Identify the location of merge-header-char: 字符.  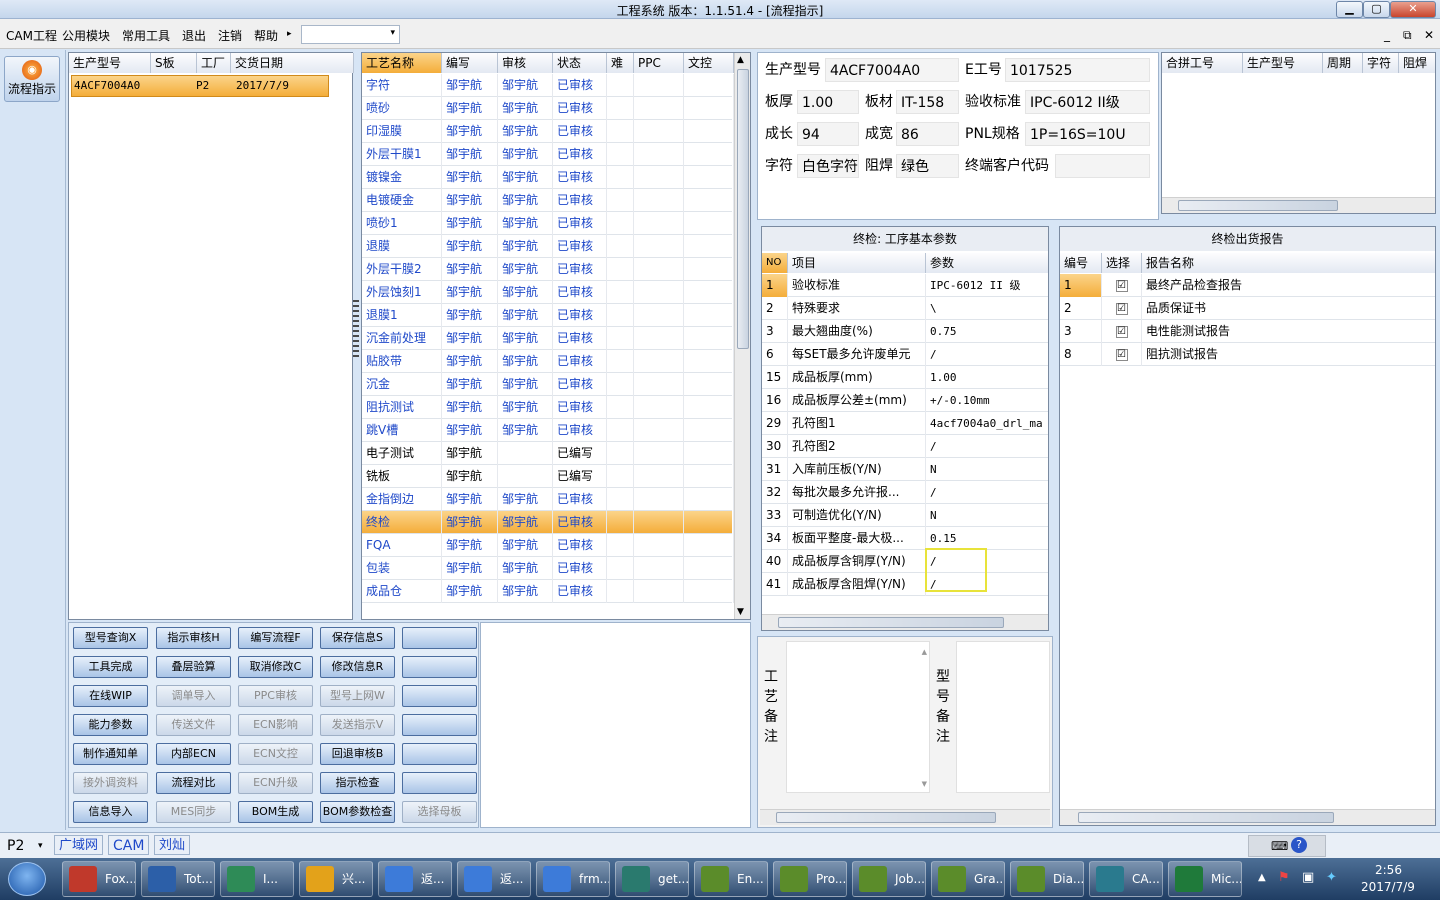
(1381, 63).